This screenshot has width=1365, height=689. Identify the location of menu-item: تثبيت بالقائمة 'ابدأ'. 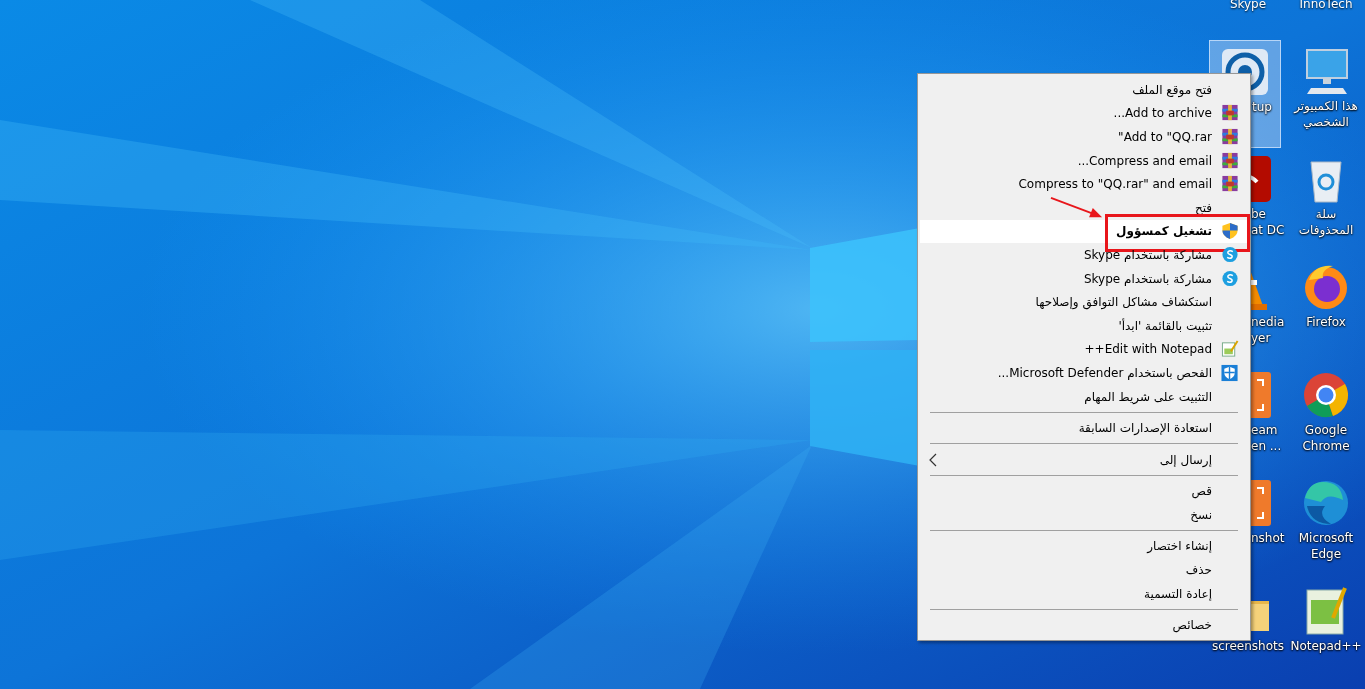
(1165, 325).